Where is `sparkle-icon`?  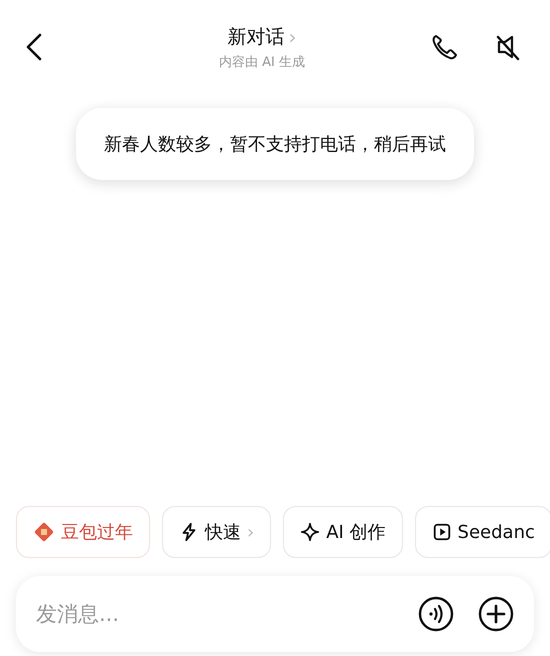
sparkle-icon is located at coordinates (310, 532).